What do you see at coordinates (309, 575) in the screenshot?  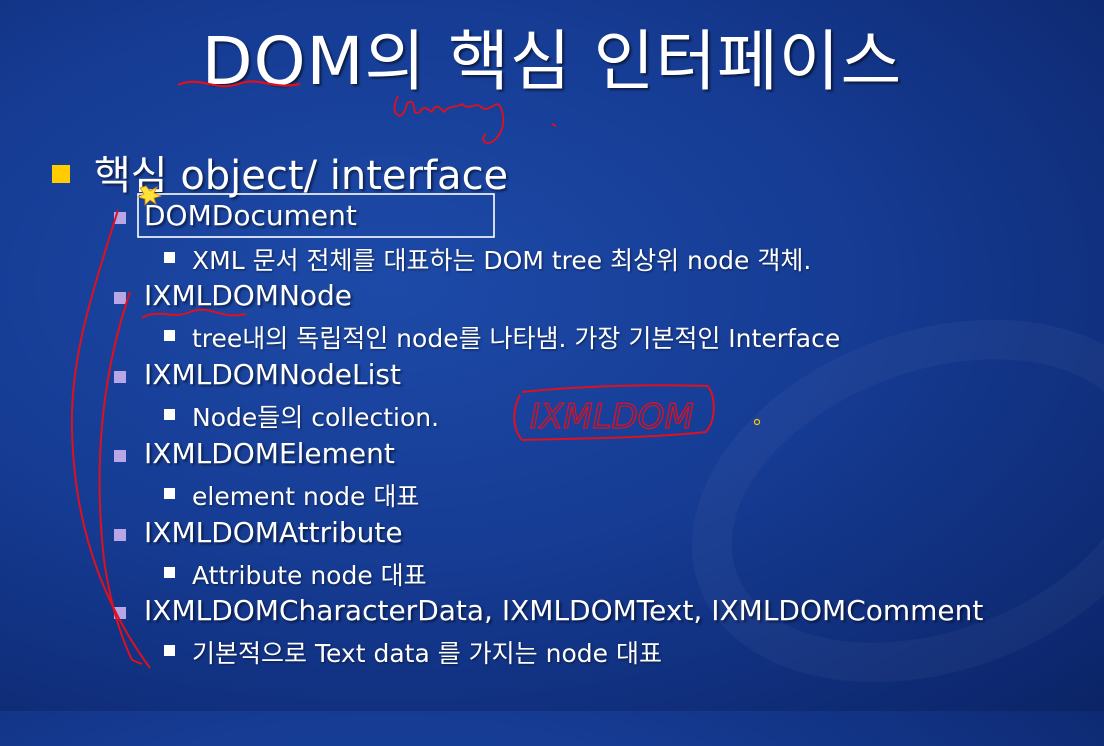 I see `item-desc: Attribute node 대표` at bounding box center [309, 575].